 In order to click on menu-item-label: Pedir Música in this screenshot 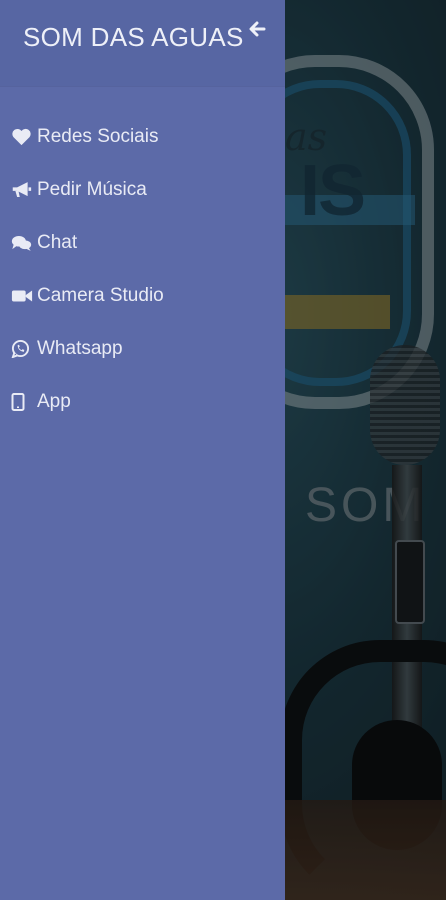, I will do `click(92, 189)`.